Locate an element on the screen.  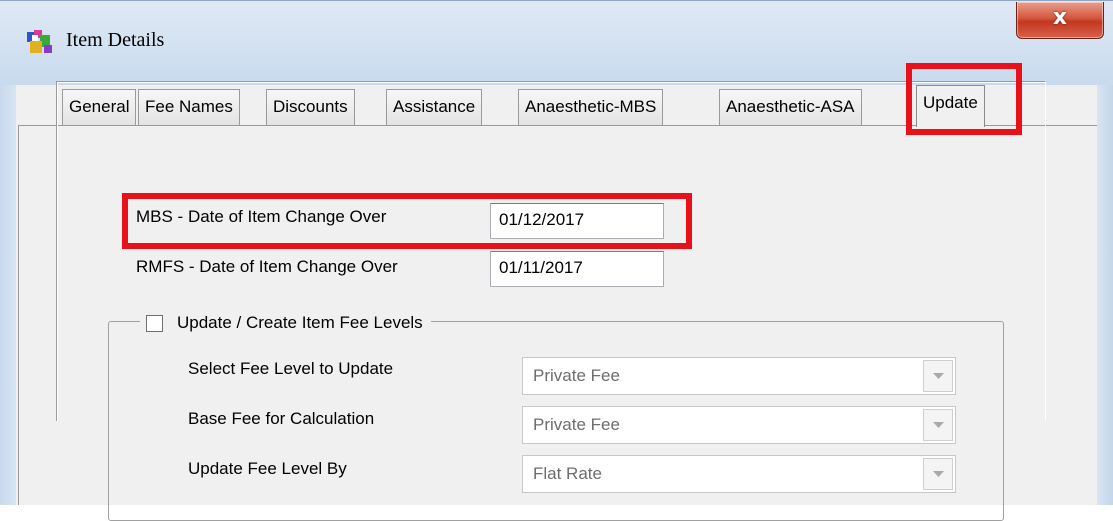
select-fee-level-label: Select Fee Level to Update is located at coordinates (291, 368).